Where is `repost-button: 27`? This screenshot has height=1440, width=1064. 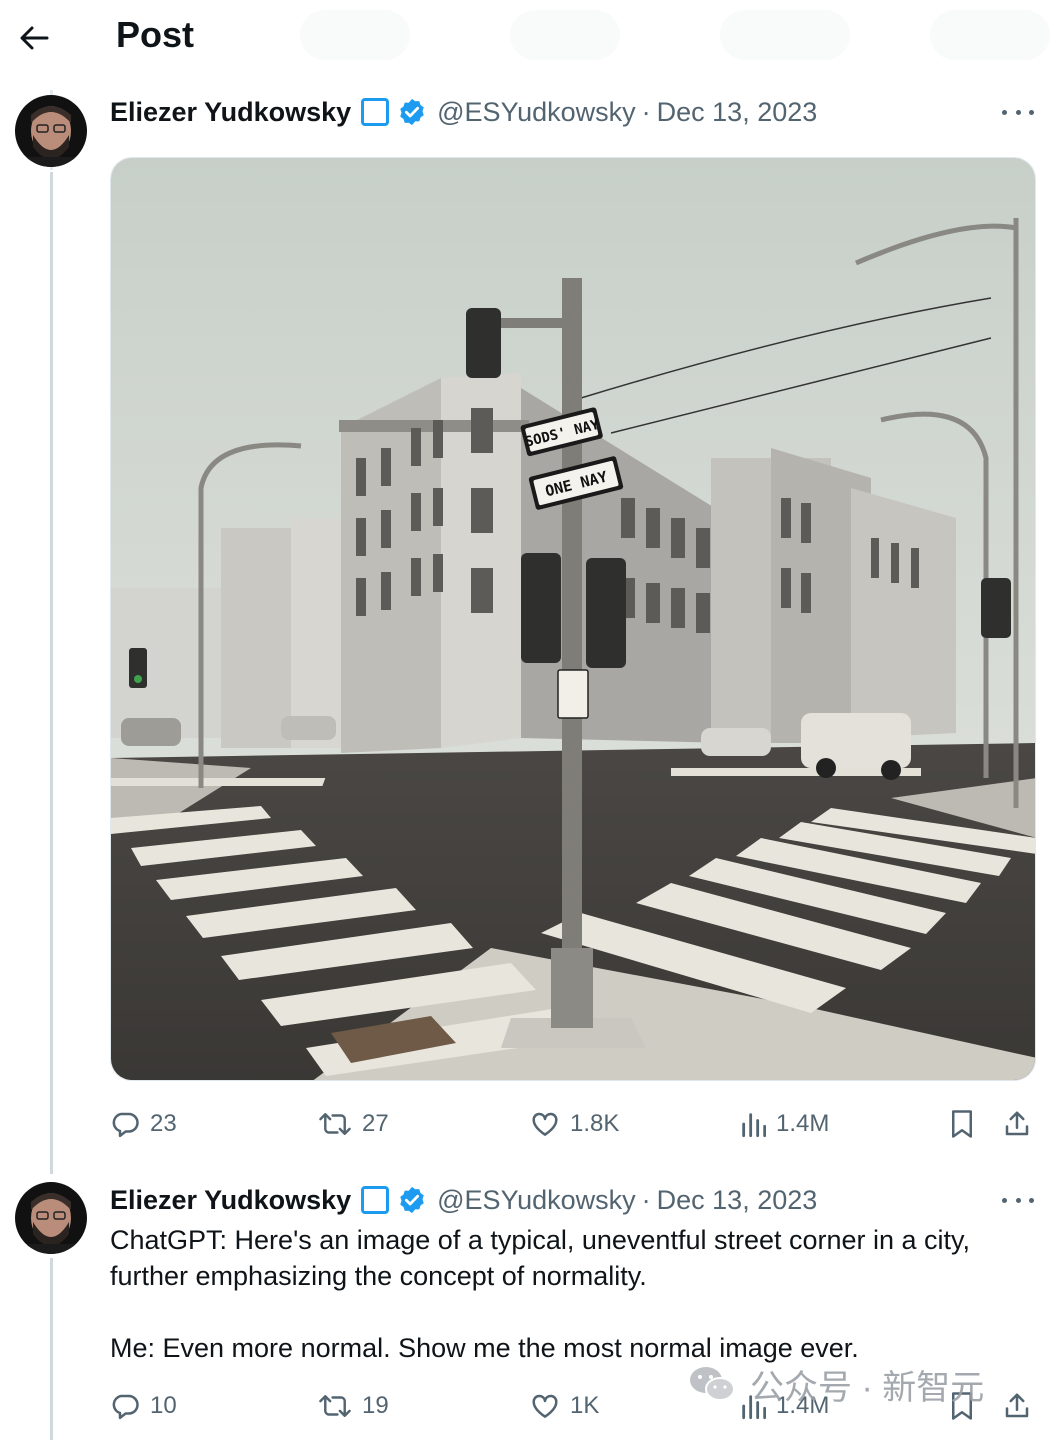
repost-button: 27 is located at coordinates (353, 1124).